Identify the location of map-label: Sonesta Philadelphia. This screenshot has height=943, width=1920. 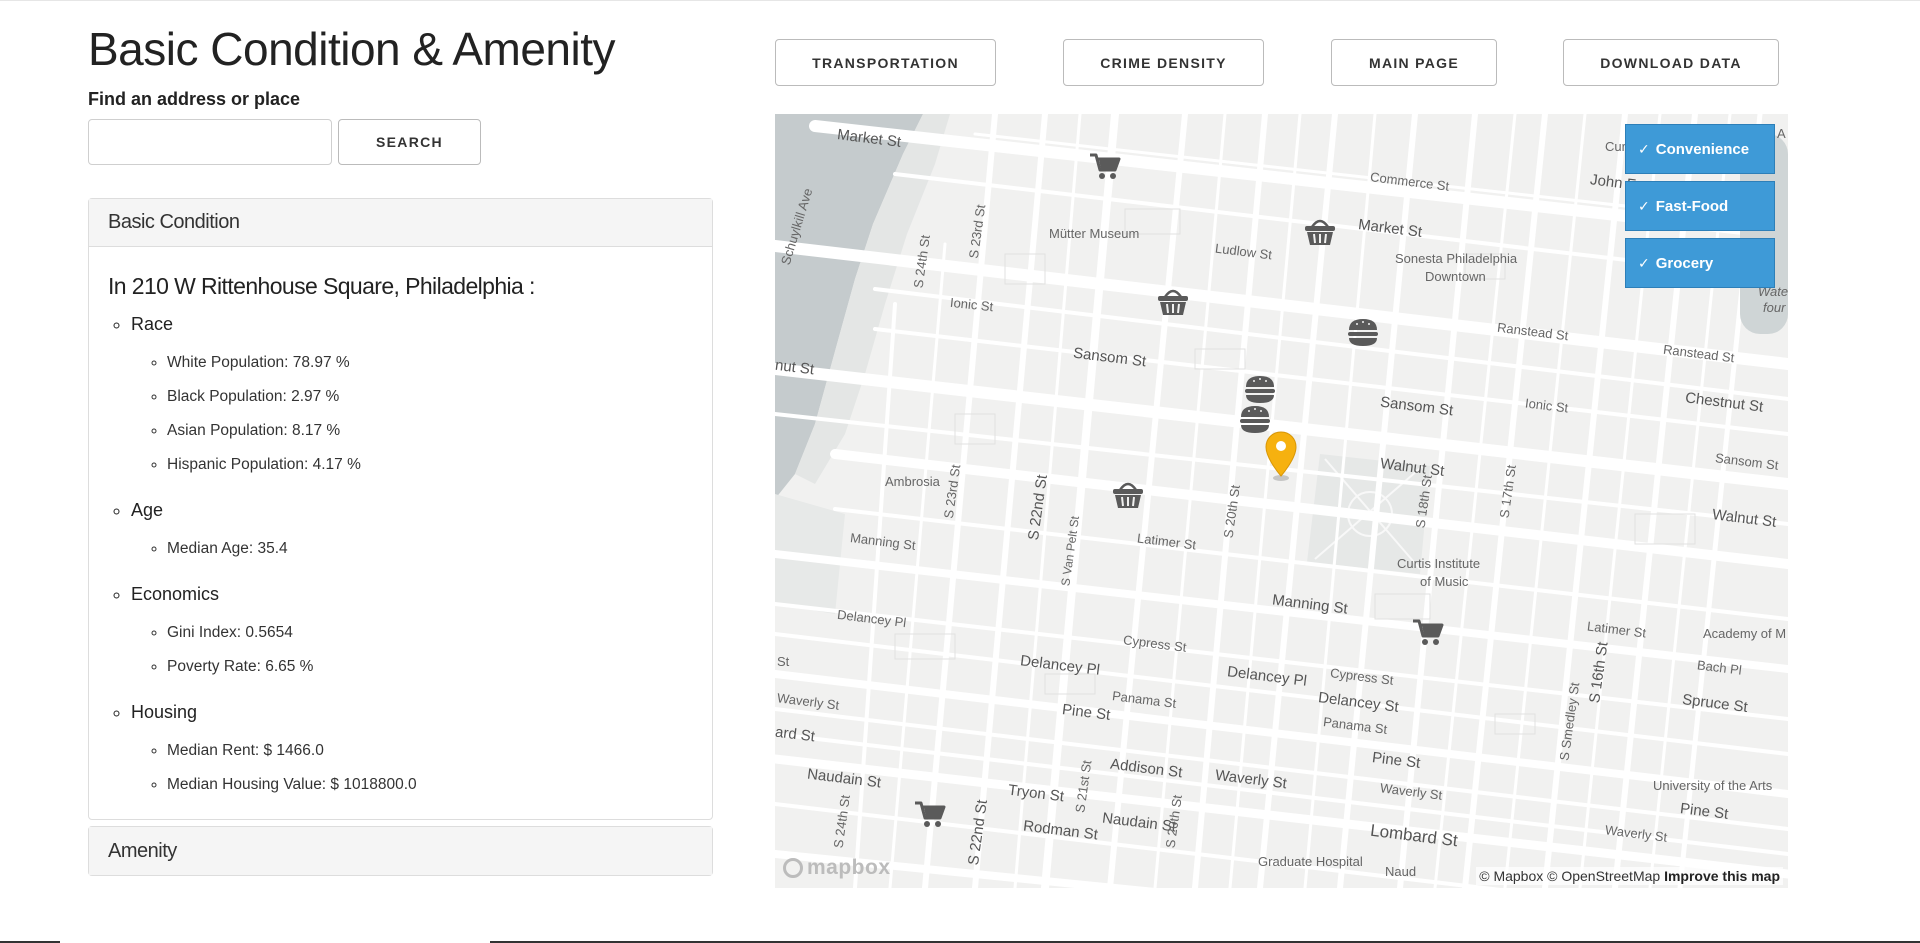
(1456, 258).